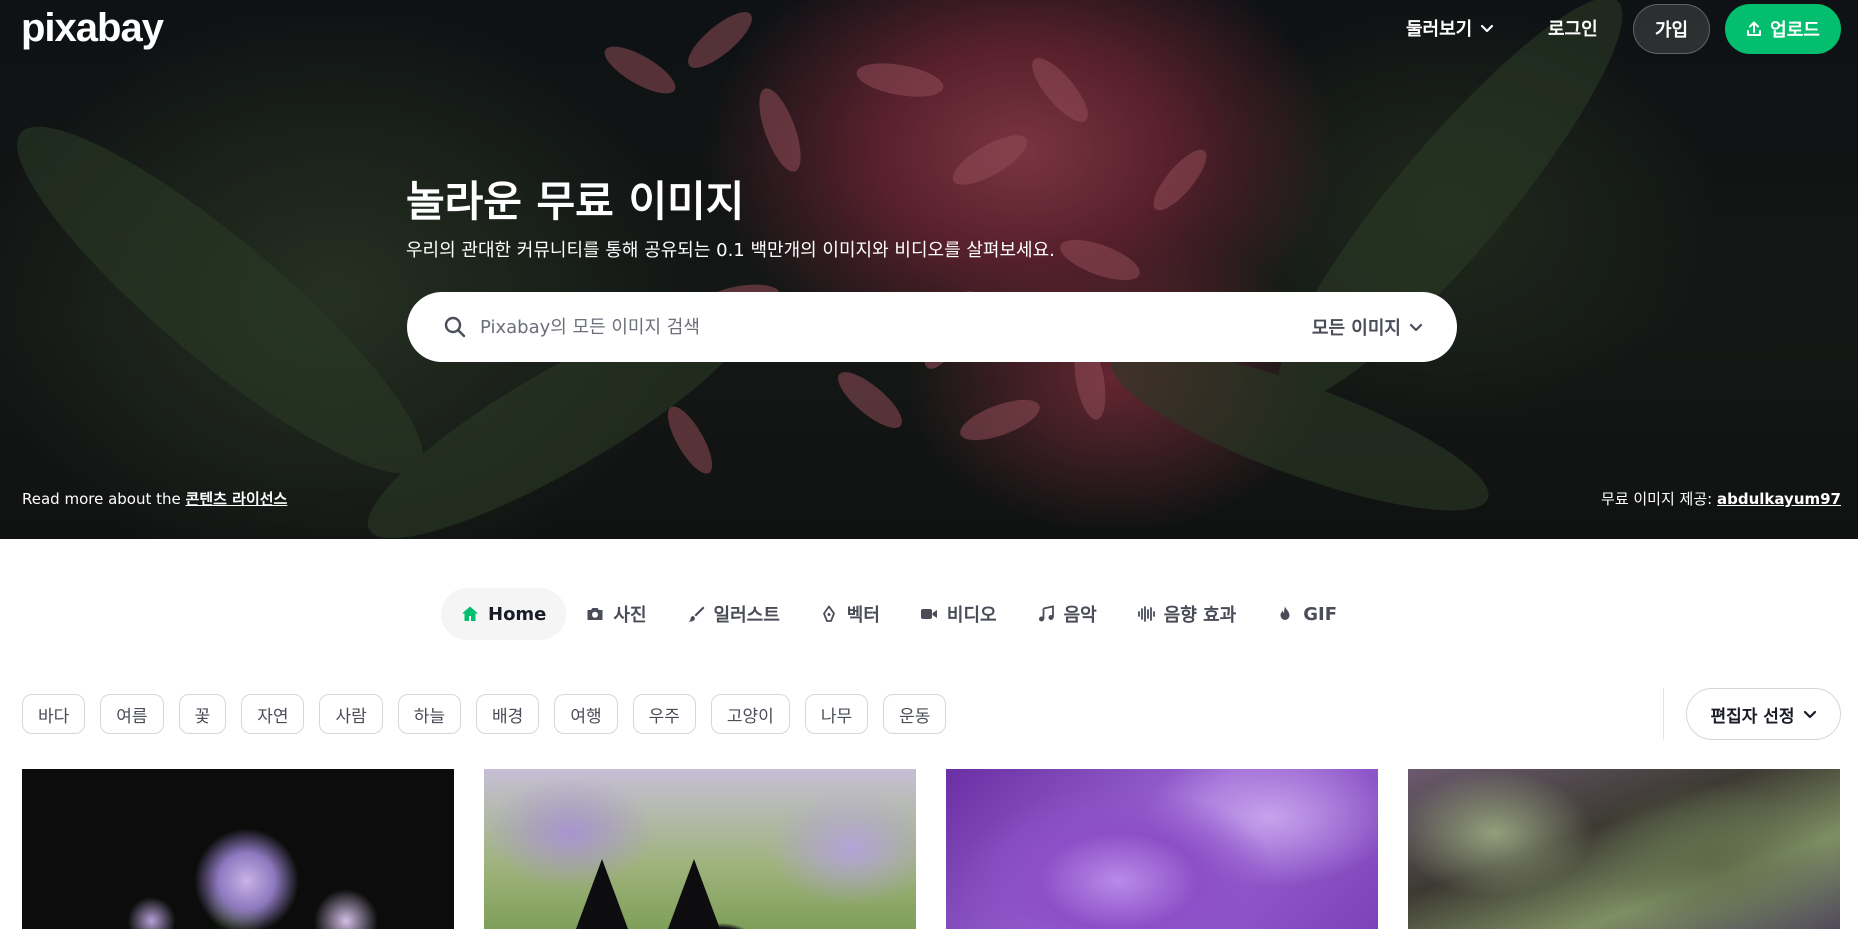 The width and height of the screenshot is (1858, 929). What do you see at coordinates (928, 614) in the screenshot?
I see `video-icon` at bounding box center [928, 614].